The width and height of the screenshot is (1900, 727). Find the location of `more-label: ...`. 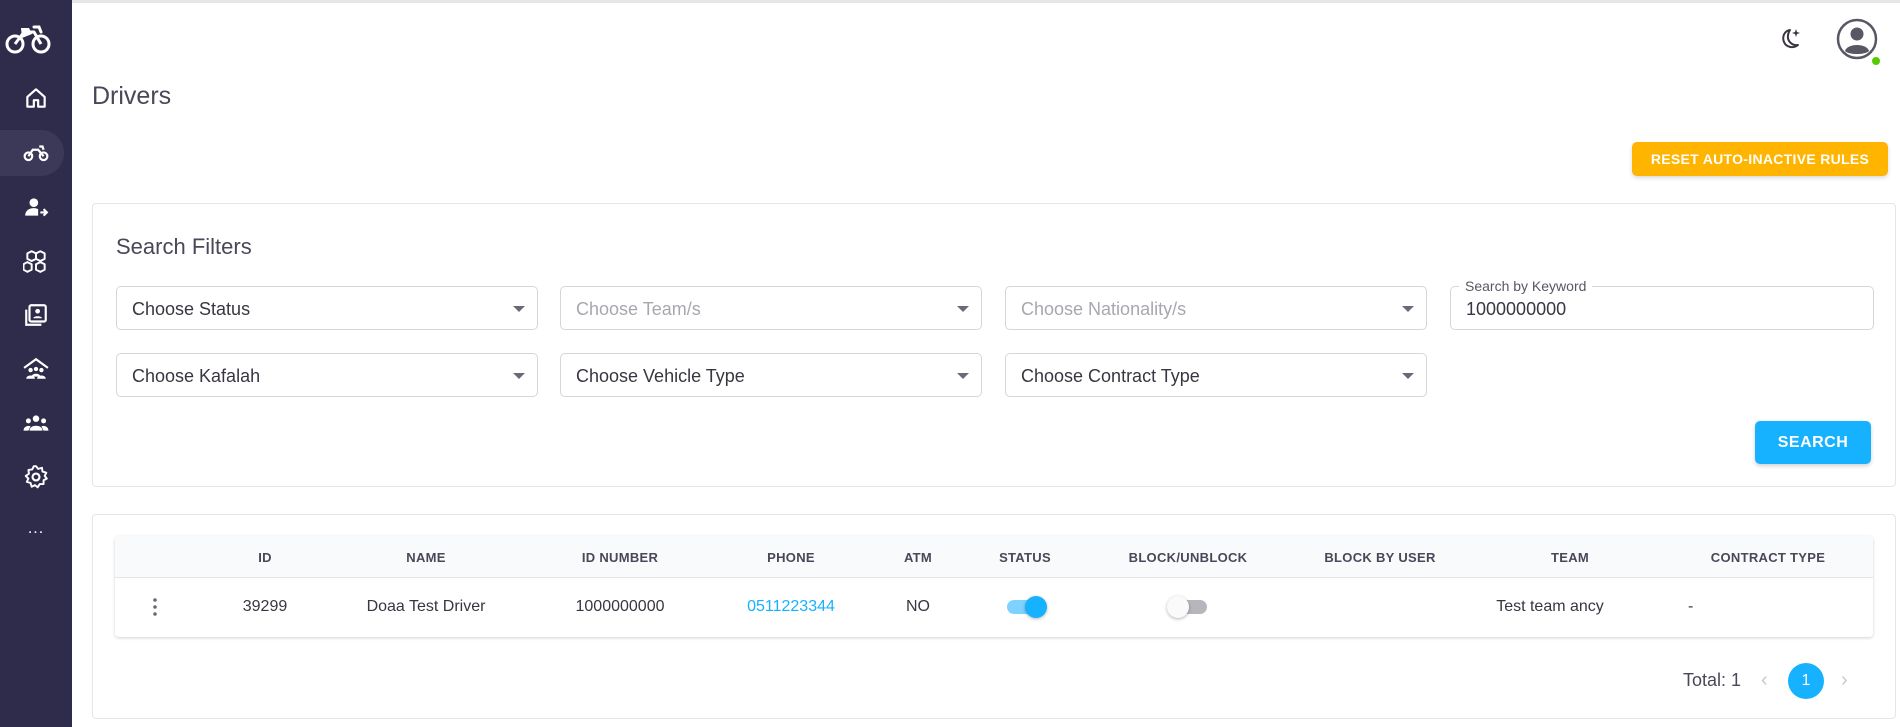

more-label: ... is located at coordinates (36, 528).